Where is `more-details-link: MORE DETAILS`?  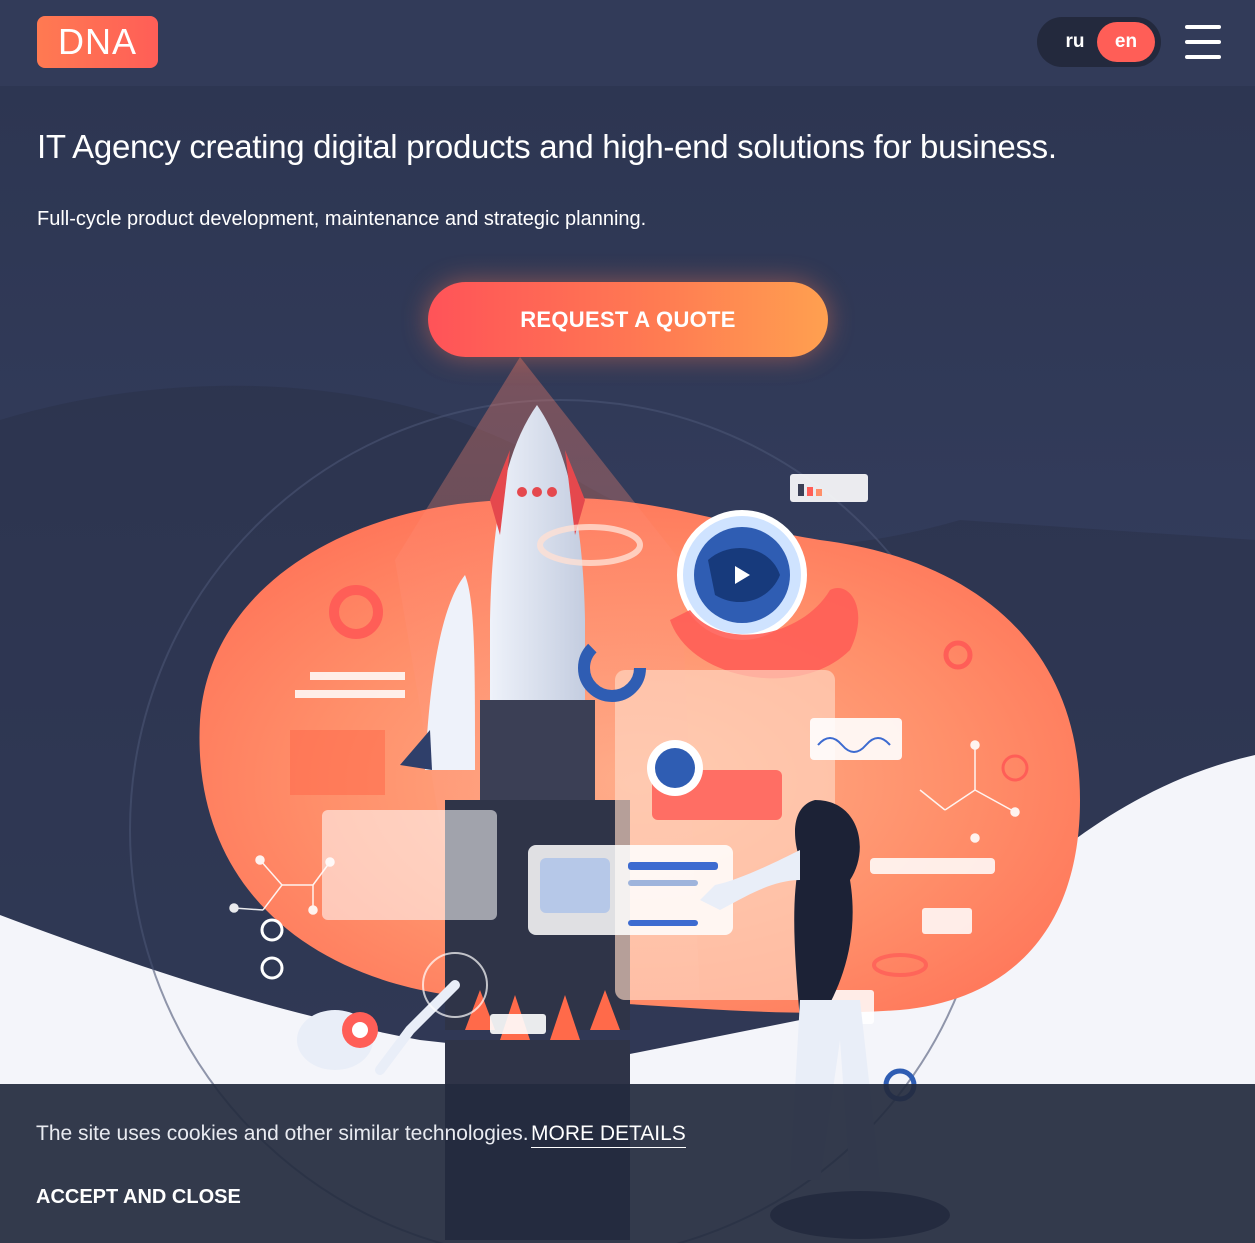 more-details-link: MORE DETAILS is located at coordinates (608, 1135).